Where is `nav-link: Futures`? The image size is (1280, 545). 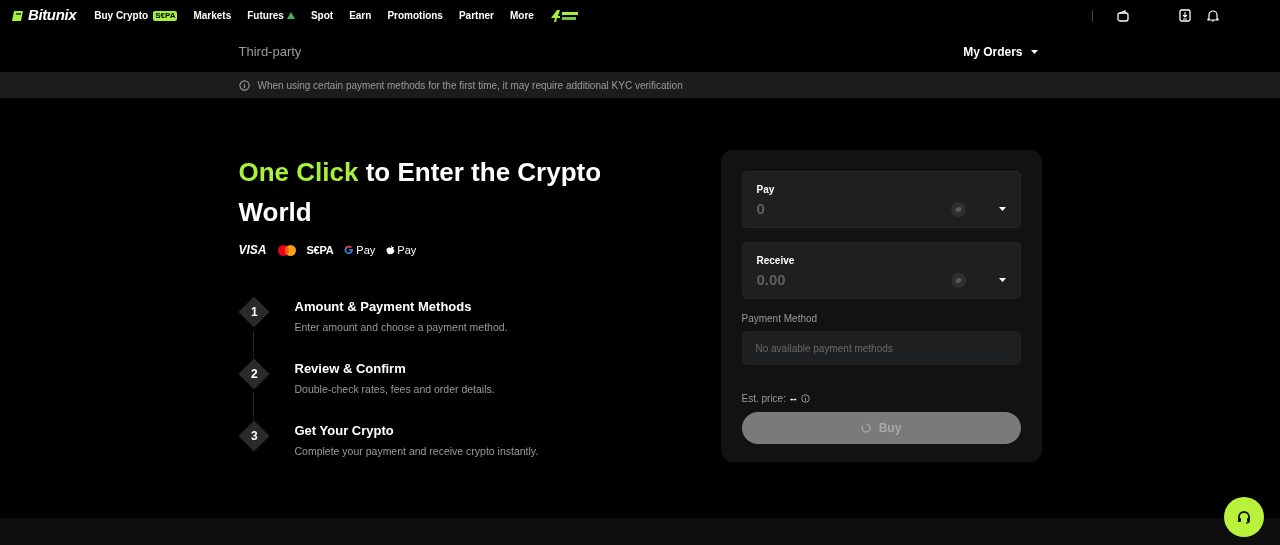 nav-link: Futures is located at coordinates (271, 15).